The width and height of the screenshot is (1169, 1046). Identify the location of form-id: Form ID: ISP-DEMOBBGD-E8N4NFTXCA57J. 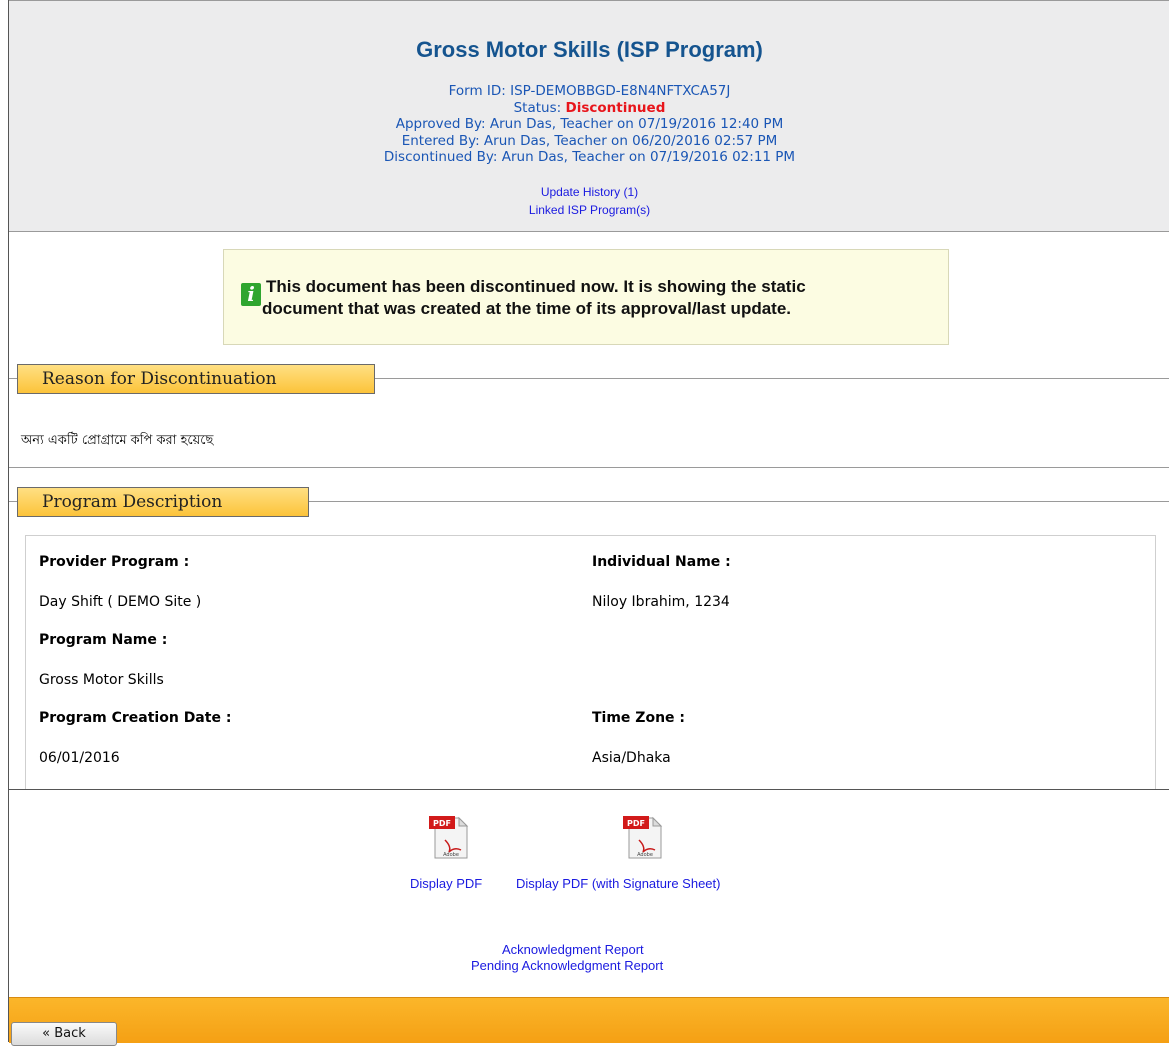
(589, 91).